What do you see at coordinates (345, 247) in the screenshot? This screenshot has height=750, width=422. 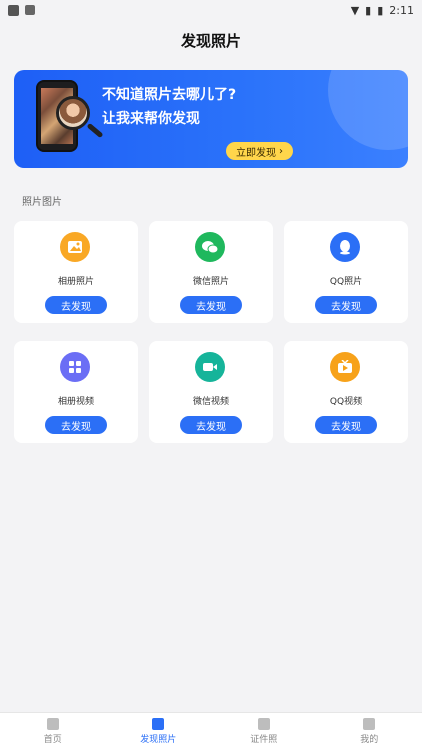 I see `qq-icon` at bounding box center [345, 247].